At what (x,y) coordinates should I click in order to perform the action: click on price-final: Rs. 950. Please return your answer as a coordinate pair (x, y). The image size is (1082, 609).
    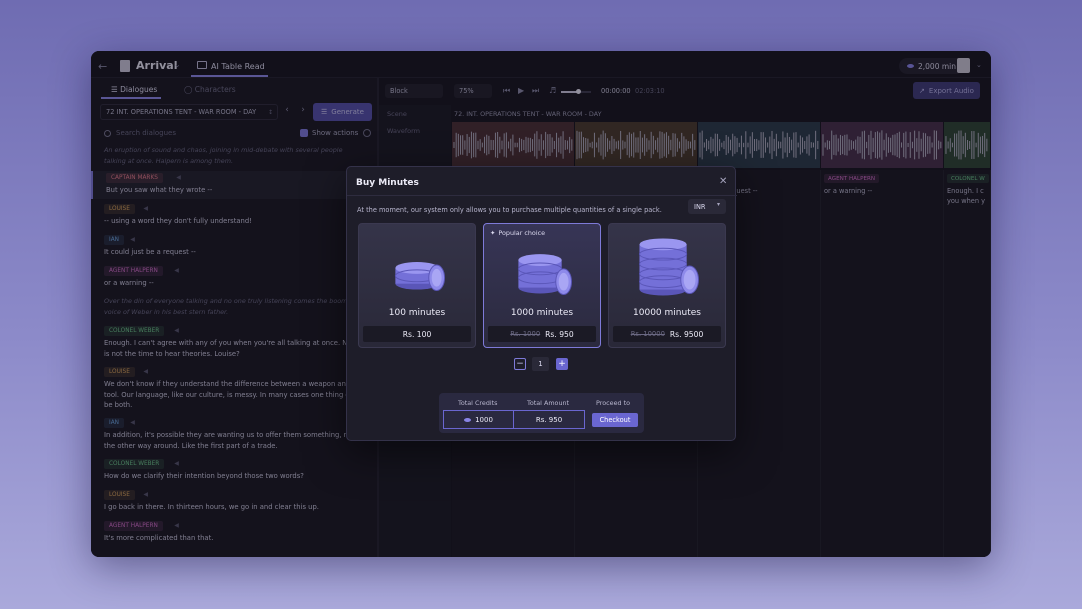
    Looking at the image, I should click on (559, 334).